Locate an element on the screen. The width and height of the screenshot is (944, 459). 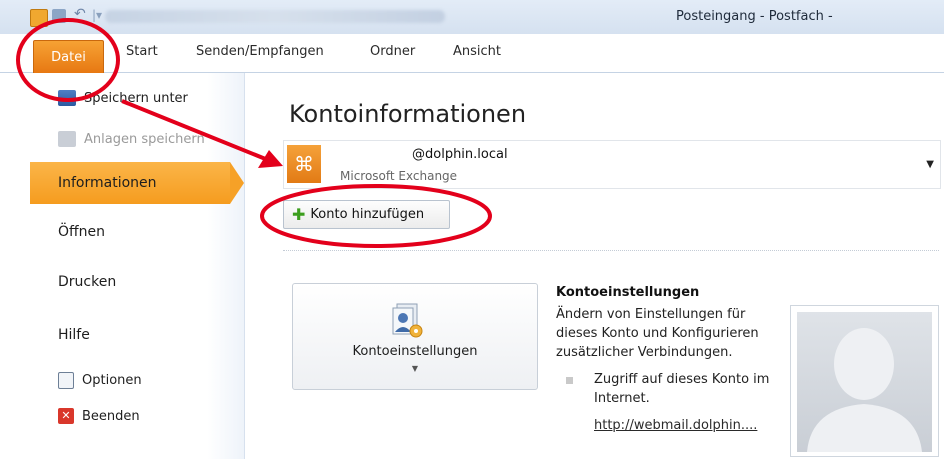
web-access-text: Zugriff auf dieses Konto im Internet. is located at coordinates (682, 389).